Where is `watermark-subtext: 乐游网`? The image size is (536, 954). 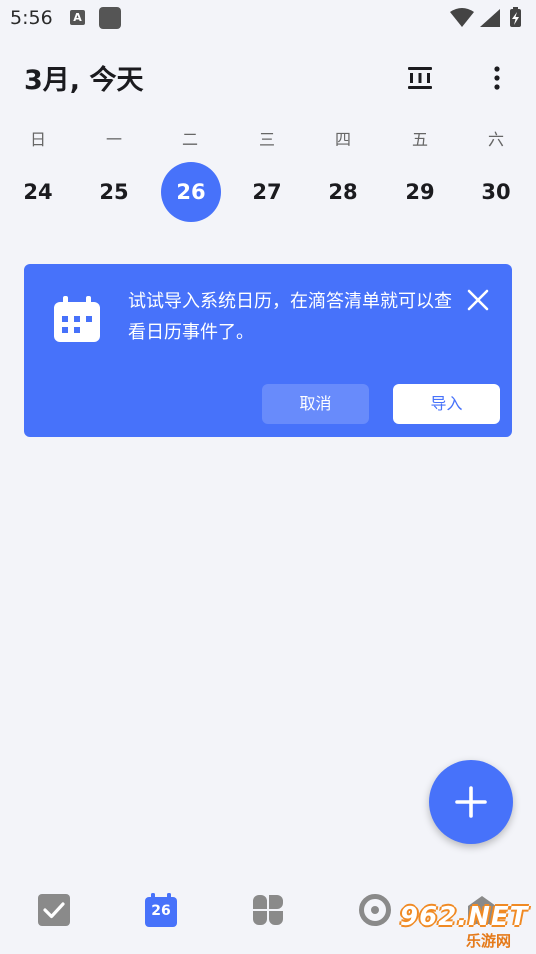 watermark-subtext: 乐游网 is located at coordinates (489, 941).